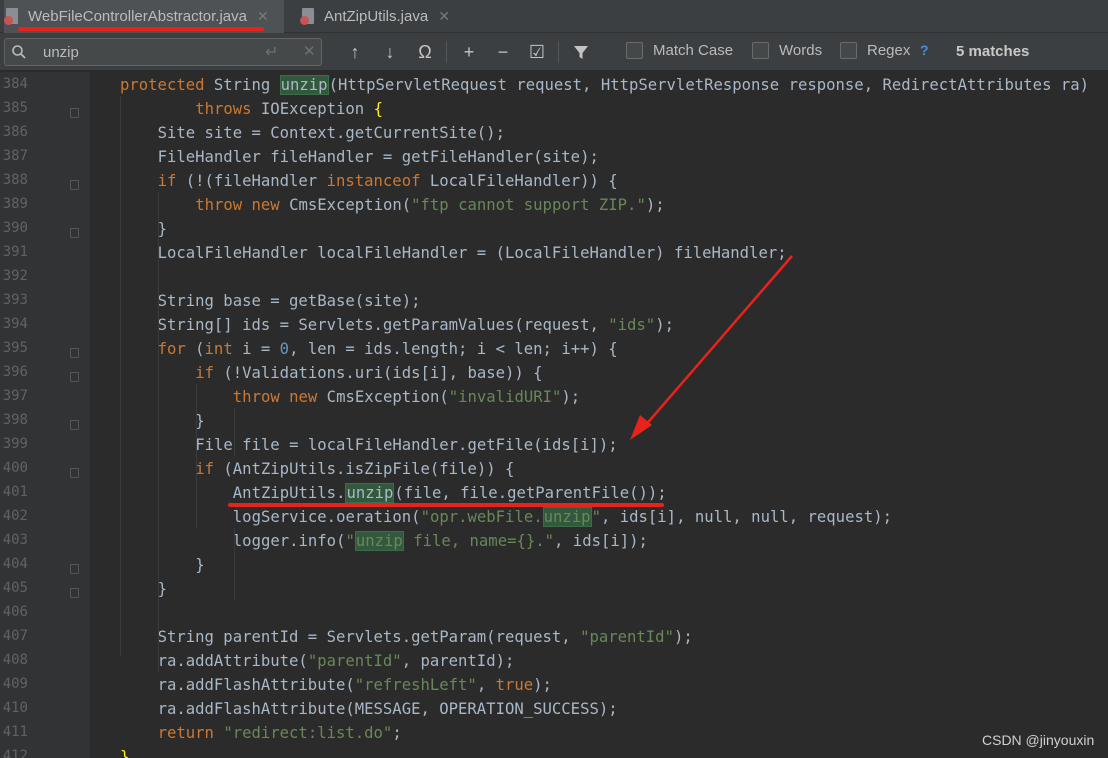  Describe the element at coordinates (15, 612) in the screenshot. I see `line-number: 406` at that location.